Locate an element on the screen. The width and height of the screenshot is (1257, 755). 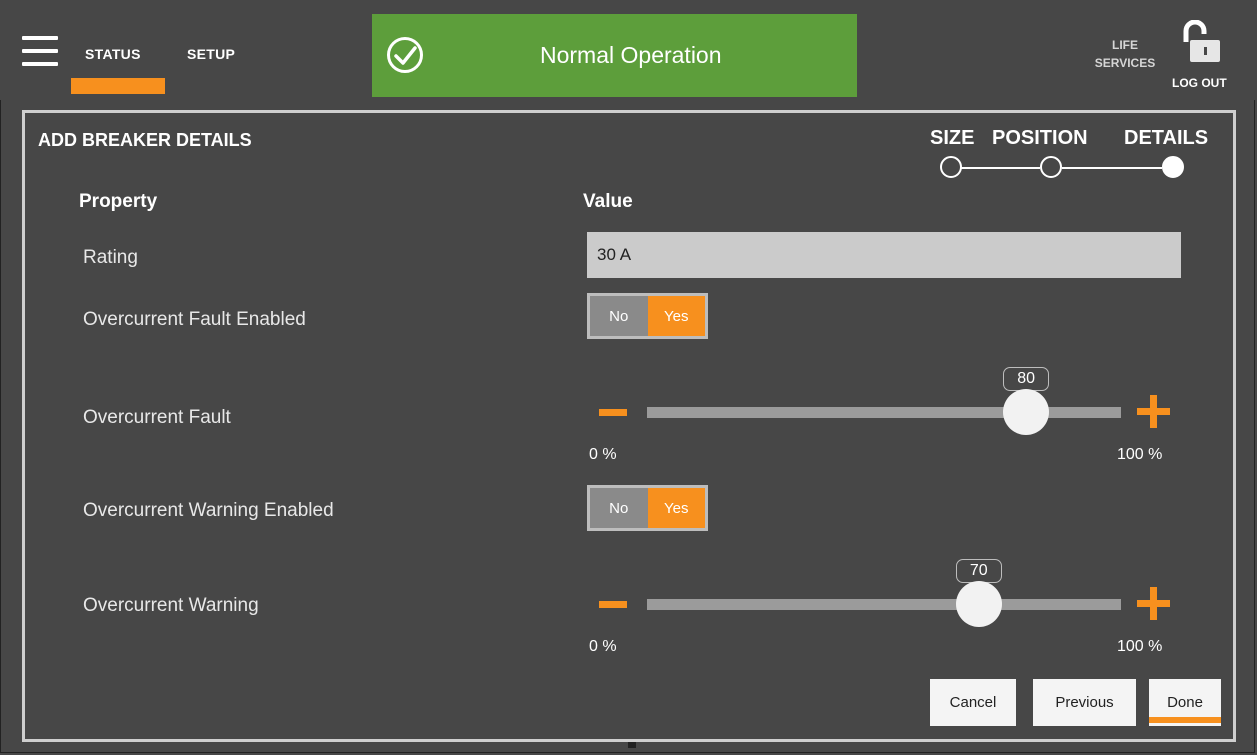
warning-slider: 70 is located at coordinates (889, 597).